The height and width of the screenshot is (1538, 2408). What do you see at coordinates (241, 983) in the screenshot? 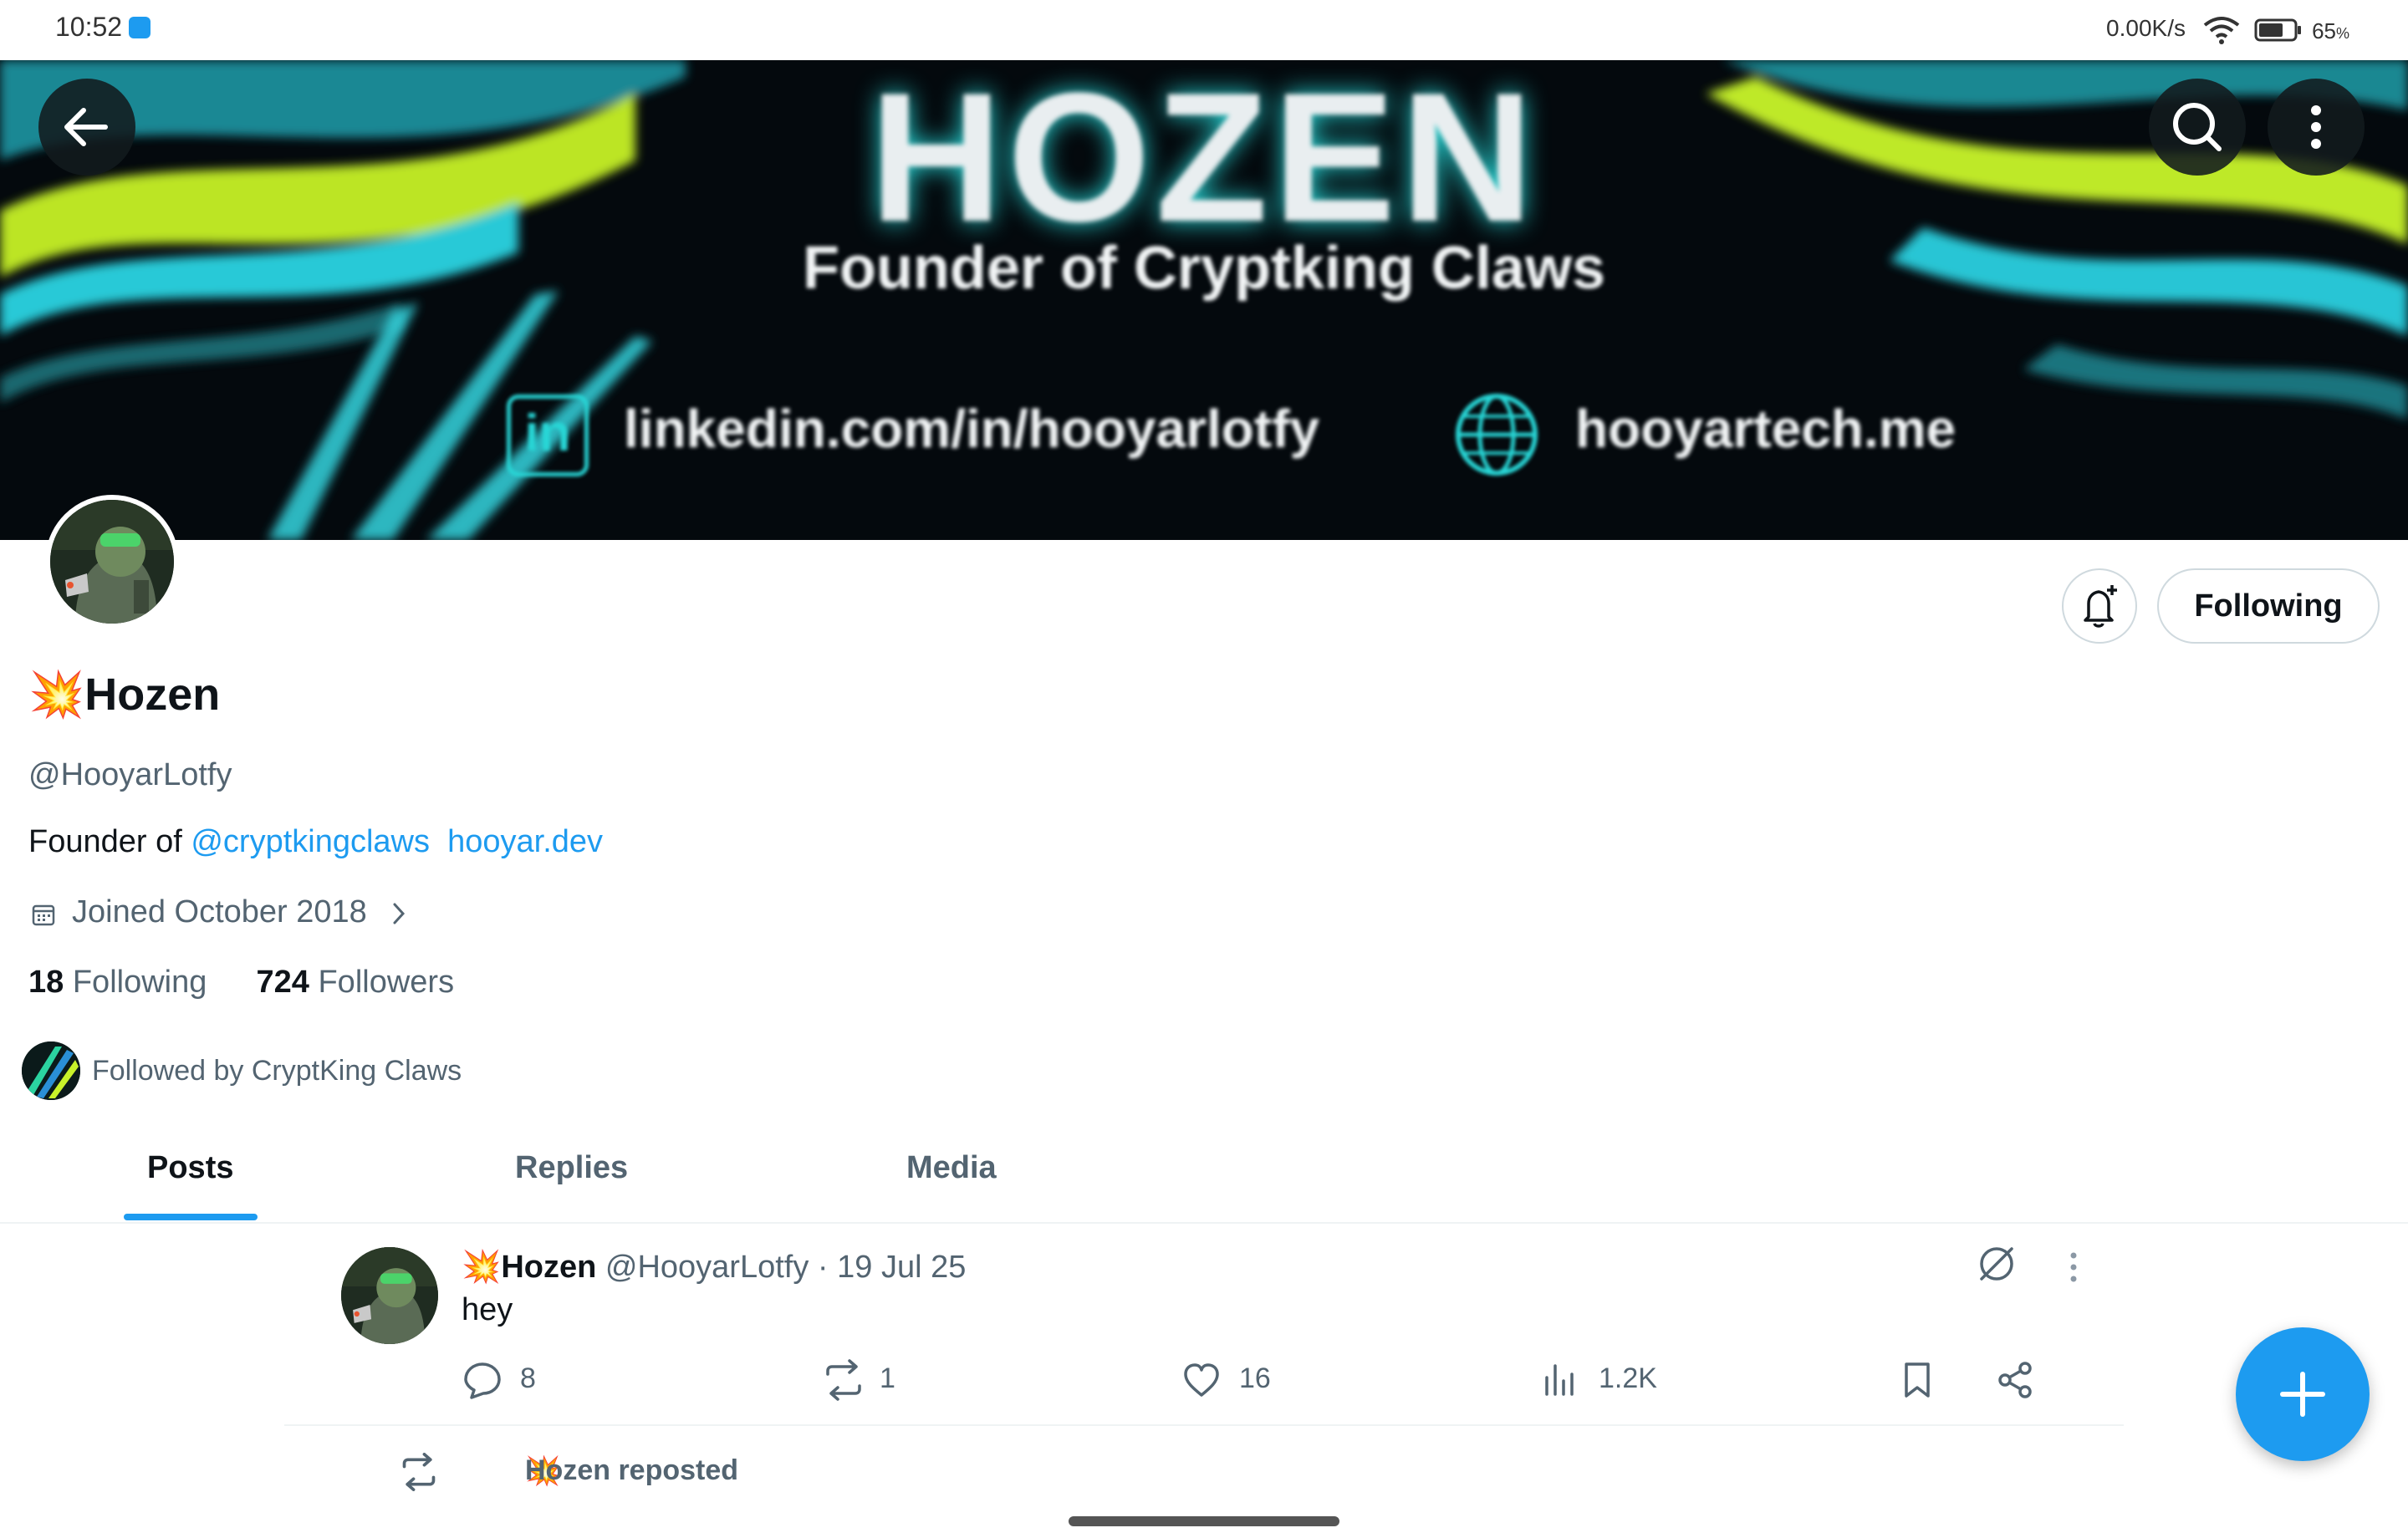
I see `follow-stats: 18 Following 724 Followers` at bounding box center [241, 983].